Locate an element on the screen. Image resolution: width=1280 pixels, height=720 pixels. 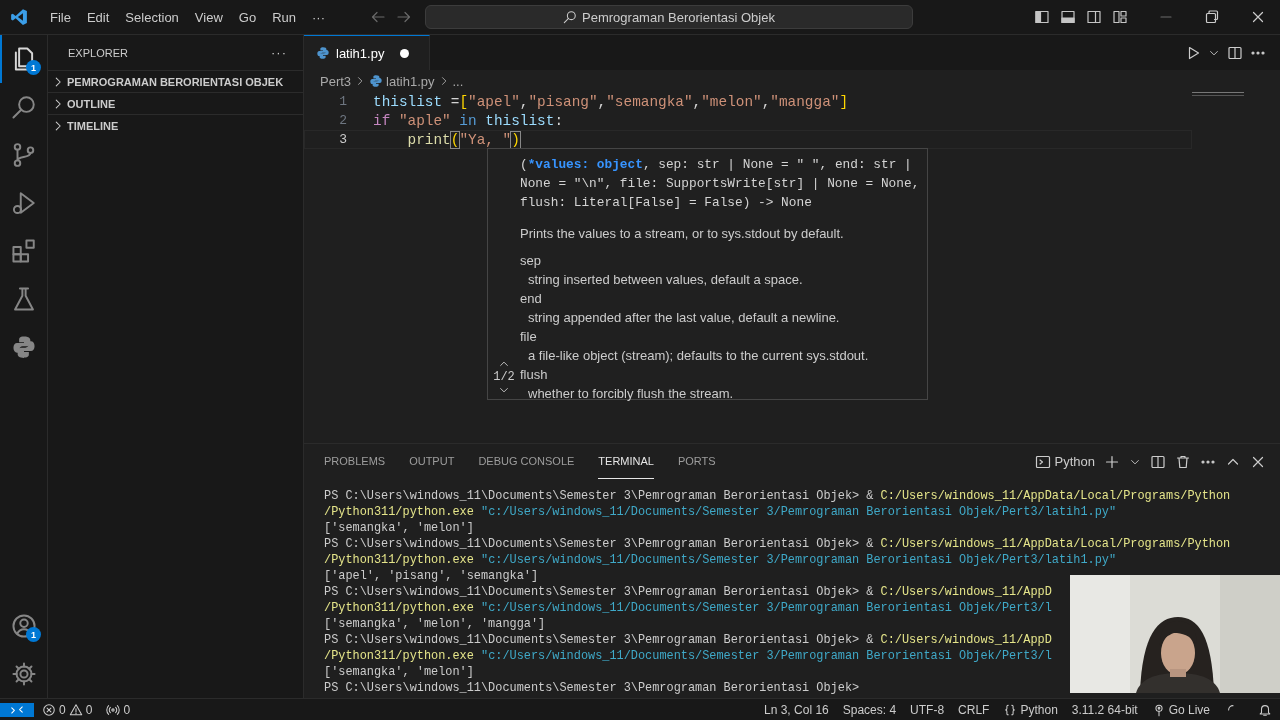
restore-icon is located at coordinates (1212, 17).